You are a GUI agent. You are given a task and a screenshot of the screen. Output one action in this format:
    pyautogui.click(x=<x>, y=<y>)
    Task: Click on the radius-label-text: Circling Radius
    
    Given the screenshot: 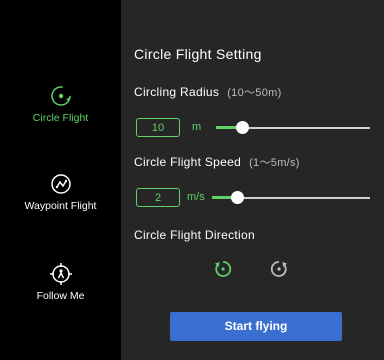 What is the action you would take?
    pyautogui.click(x=177, y=92)
    